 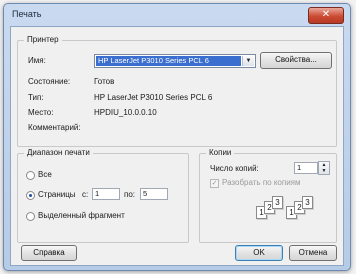 What do you see at coordinates (41, 112) in the screenshot?
I see `location-label: Место:` at bounding box center [41, 112].